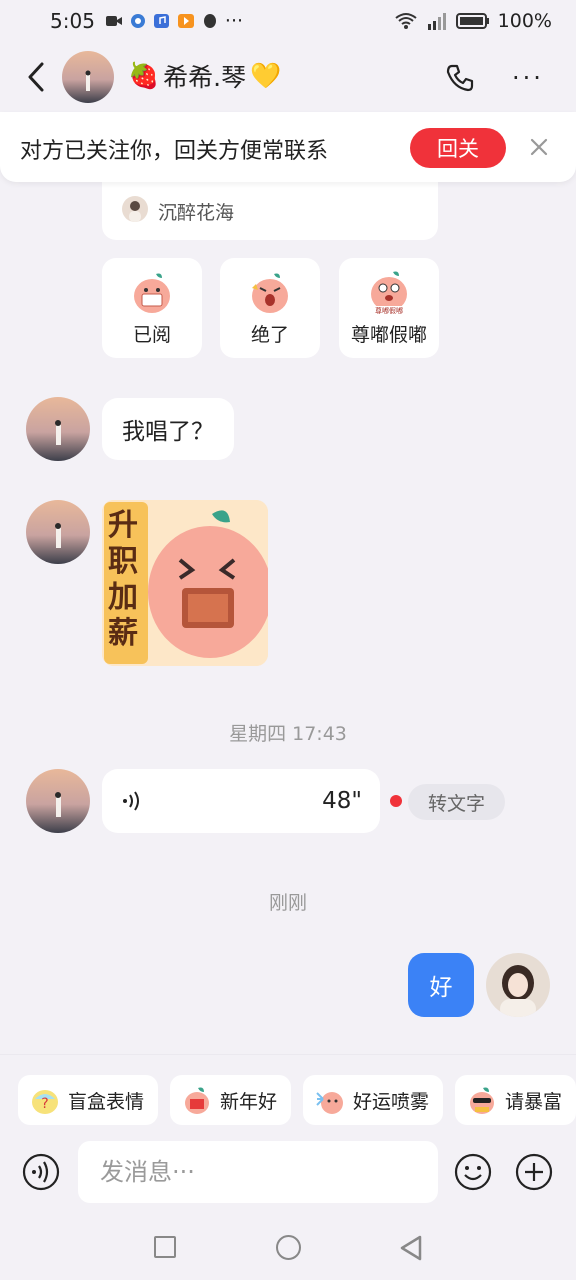 The width and height of the screenshot is (576, 1280). What do you see at coordinates (174, 21) in the screenshot?
I see `notification-icons: ···` at bounding box center [174, 21].